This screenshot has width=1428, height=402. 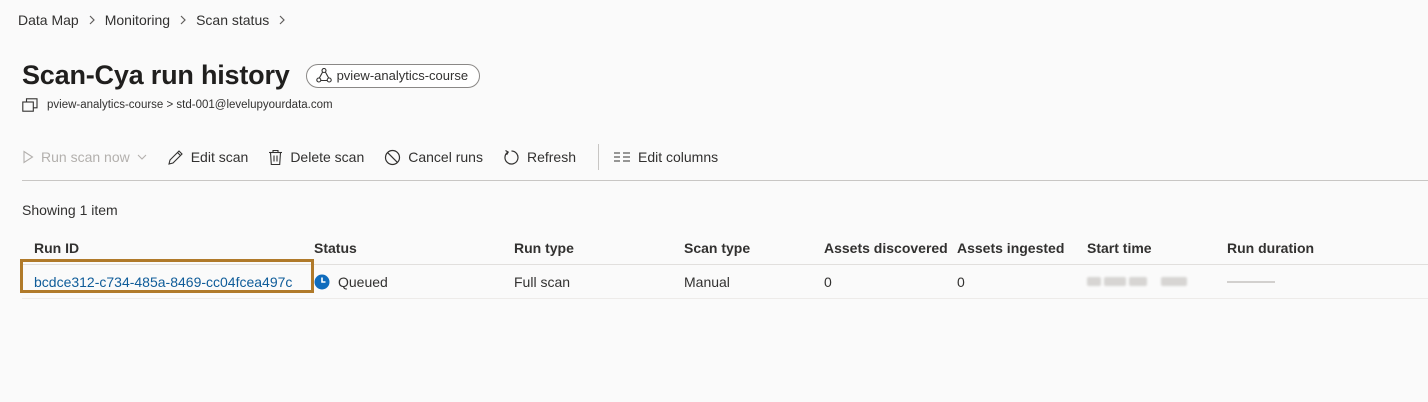 What do you see at coordinates (30, 105) in the screenshot?
I see `copy-path-icon` at bounding box center [30, 105].